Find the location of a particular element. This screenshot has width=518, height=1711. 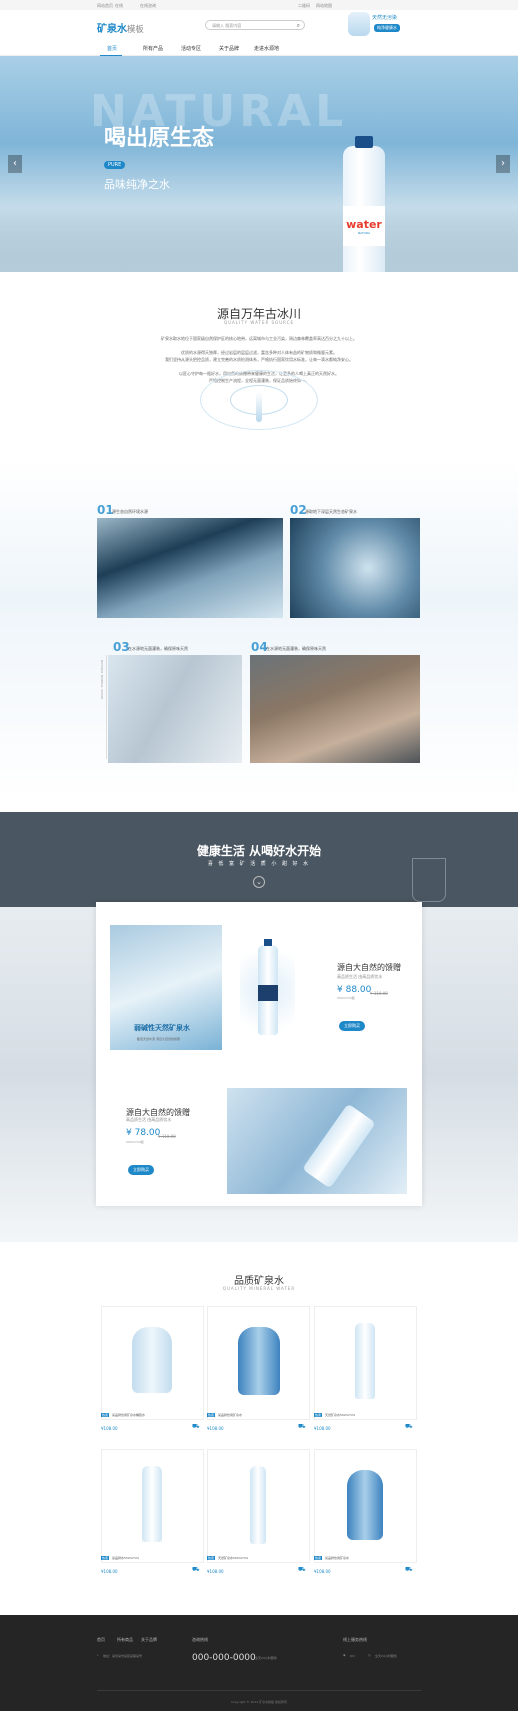

vertical-text: NATURAL MINERAL WATER is located at coordinates (102, 680).